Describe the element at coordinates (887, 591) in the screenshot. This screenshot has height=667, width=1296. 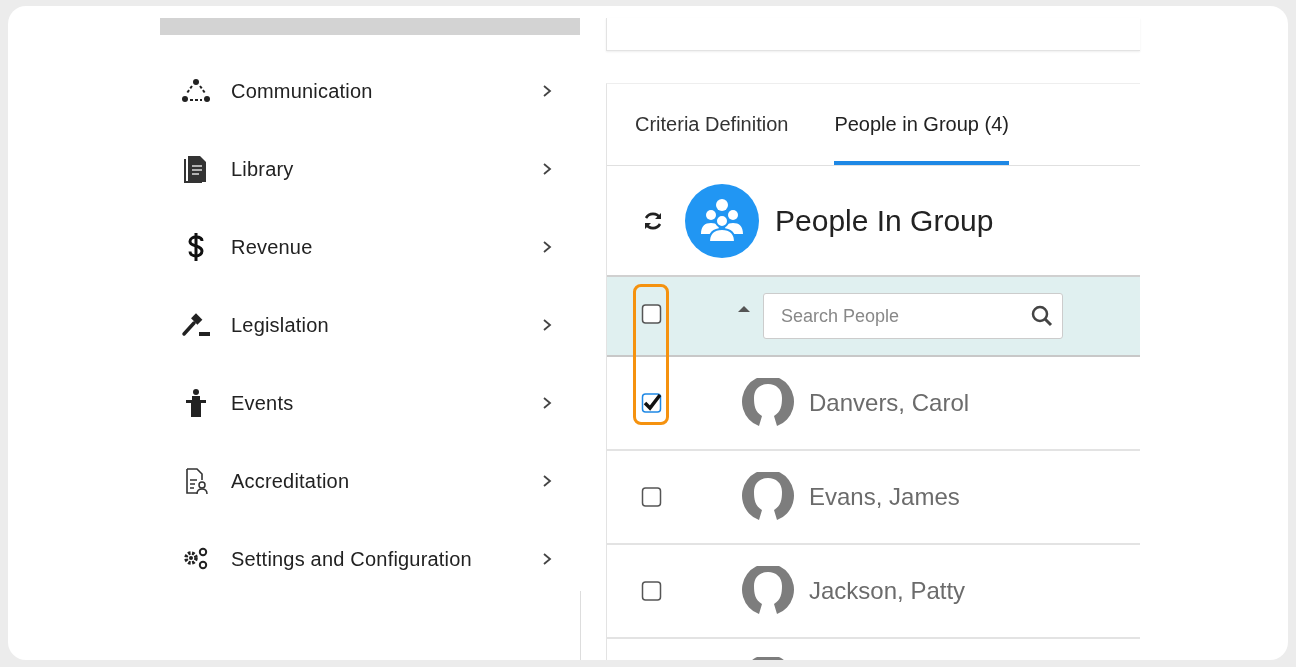
I see `person-name: Jackson, Patty` at that location.